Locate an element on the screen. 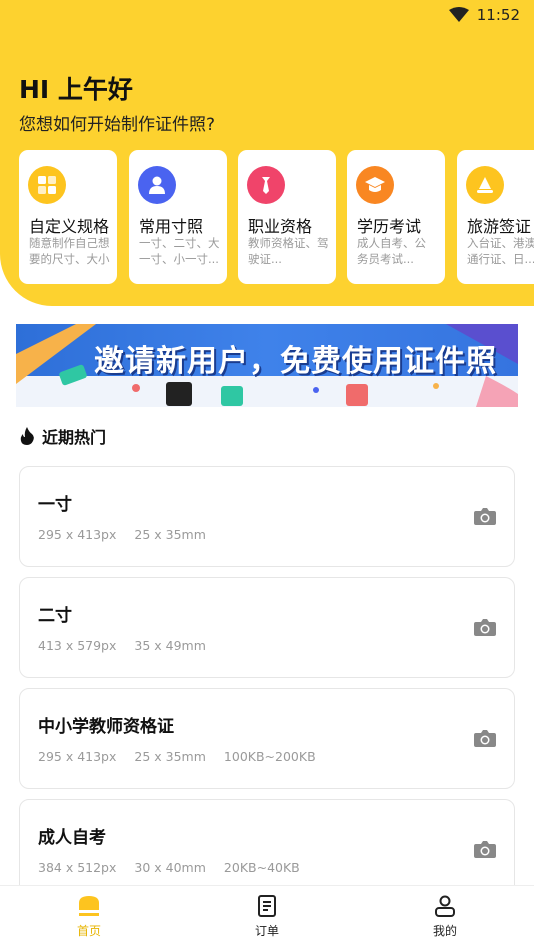 The height and width of the screenshot is (949, 534). graduation-cap-icon is located at coordinates (375, 185).